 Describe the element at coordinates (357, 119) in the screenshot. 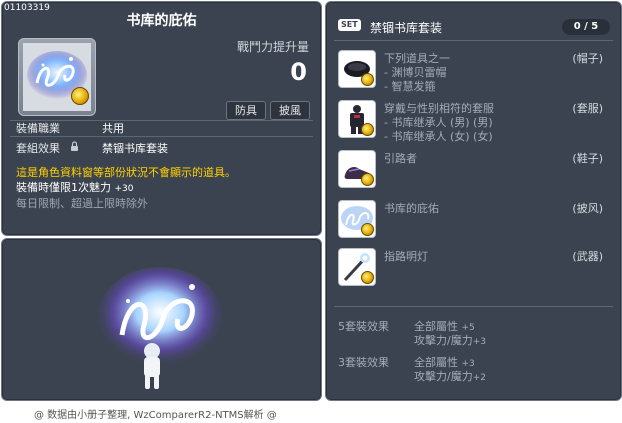

I see `outfit-icon` at that location.